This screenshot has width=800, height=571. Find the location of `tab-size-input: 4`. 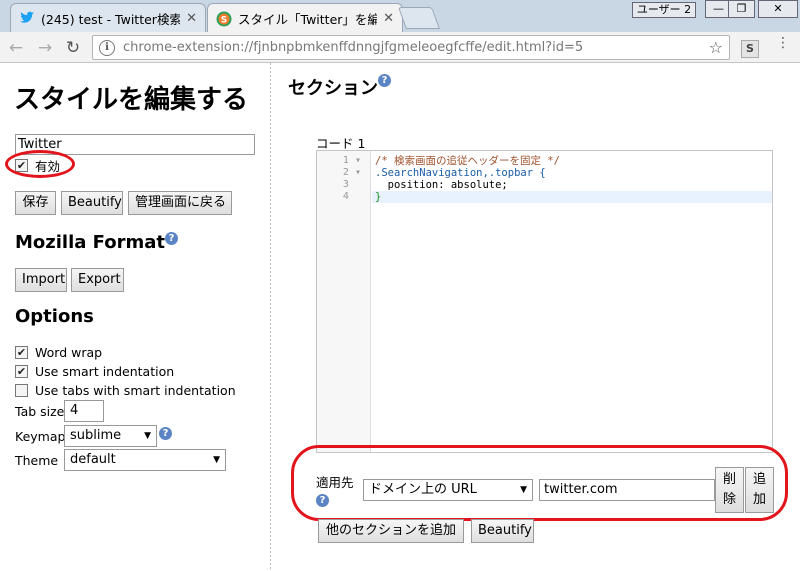

tab-size-input: 4 is located at coordinates (84, 411).